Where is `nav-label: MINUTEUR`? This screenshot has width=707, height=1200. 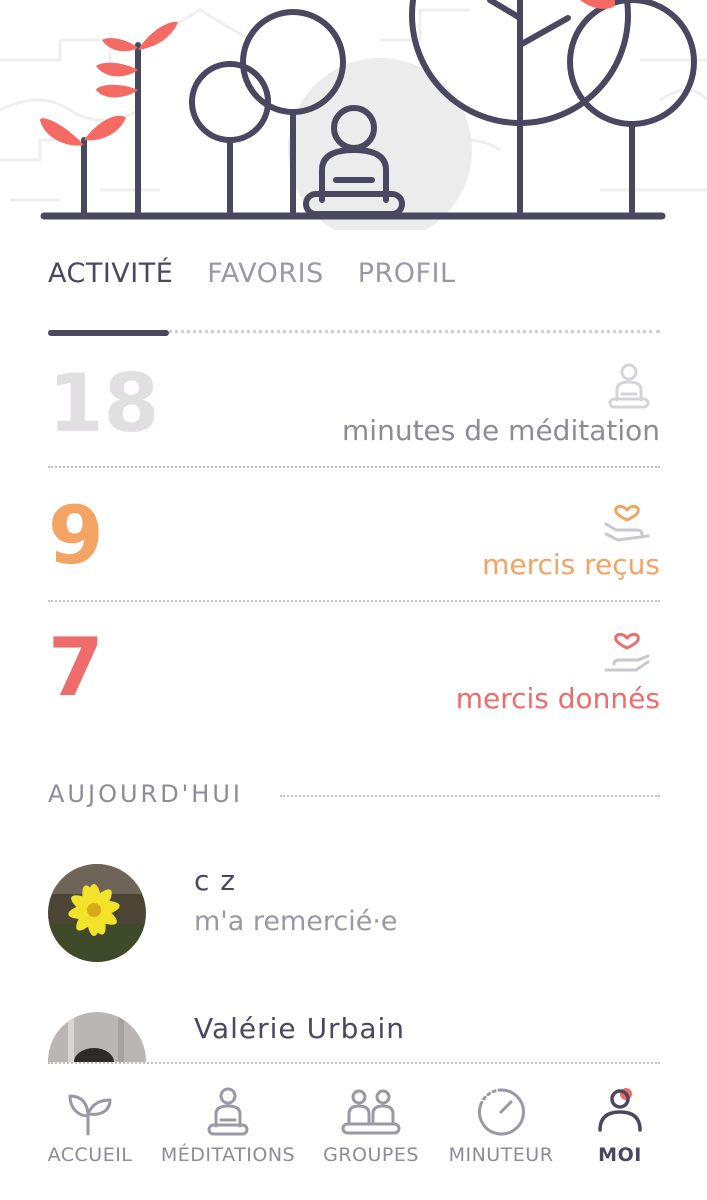
nav-label: MINUTEUR is located at coordinates (501, 1155).